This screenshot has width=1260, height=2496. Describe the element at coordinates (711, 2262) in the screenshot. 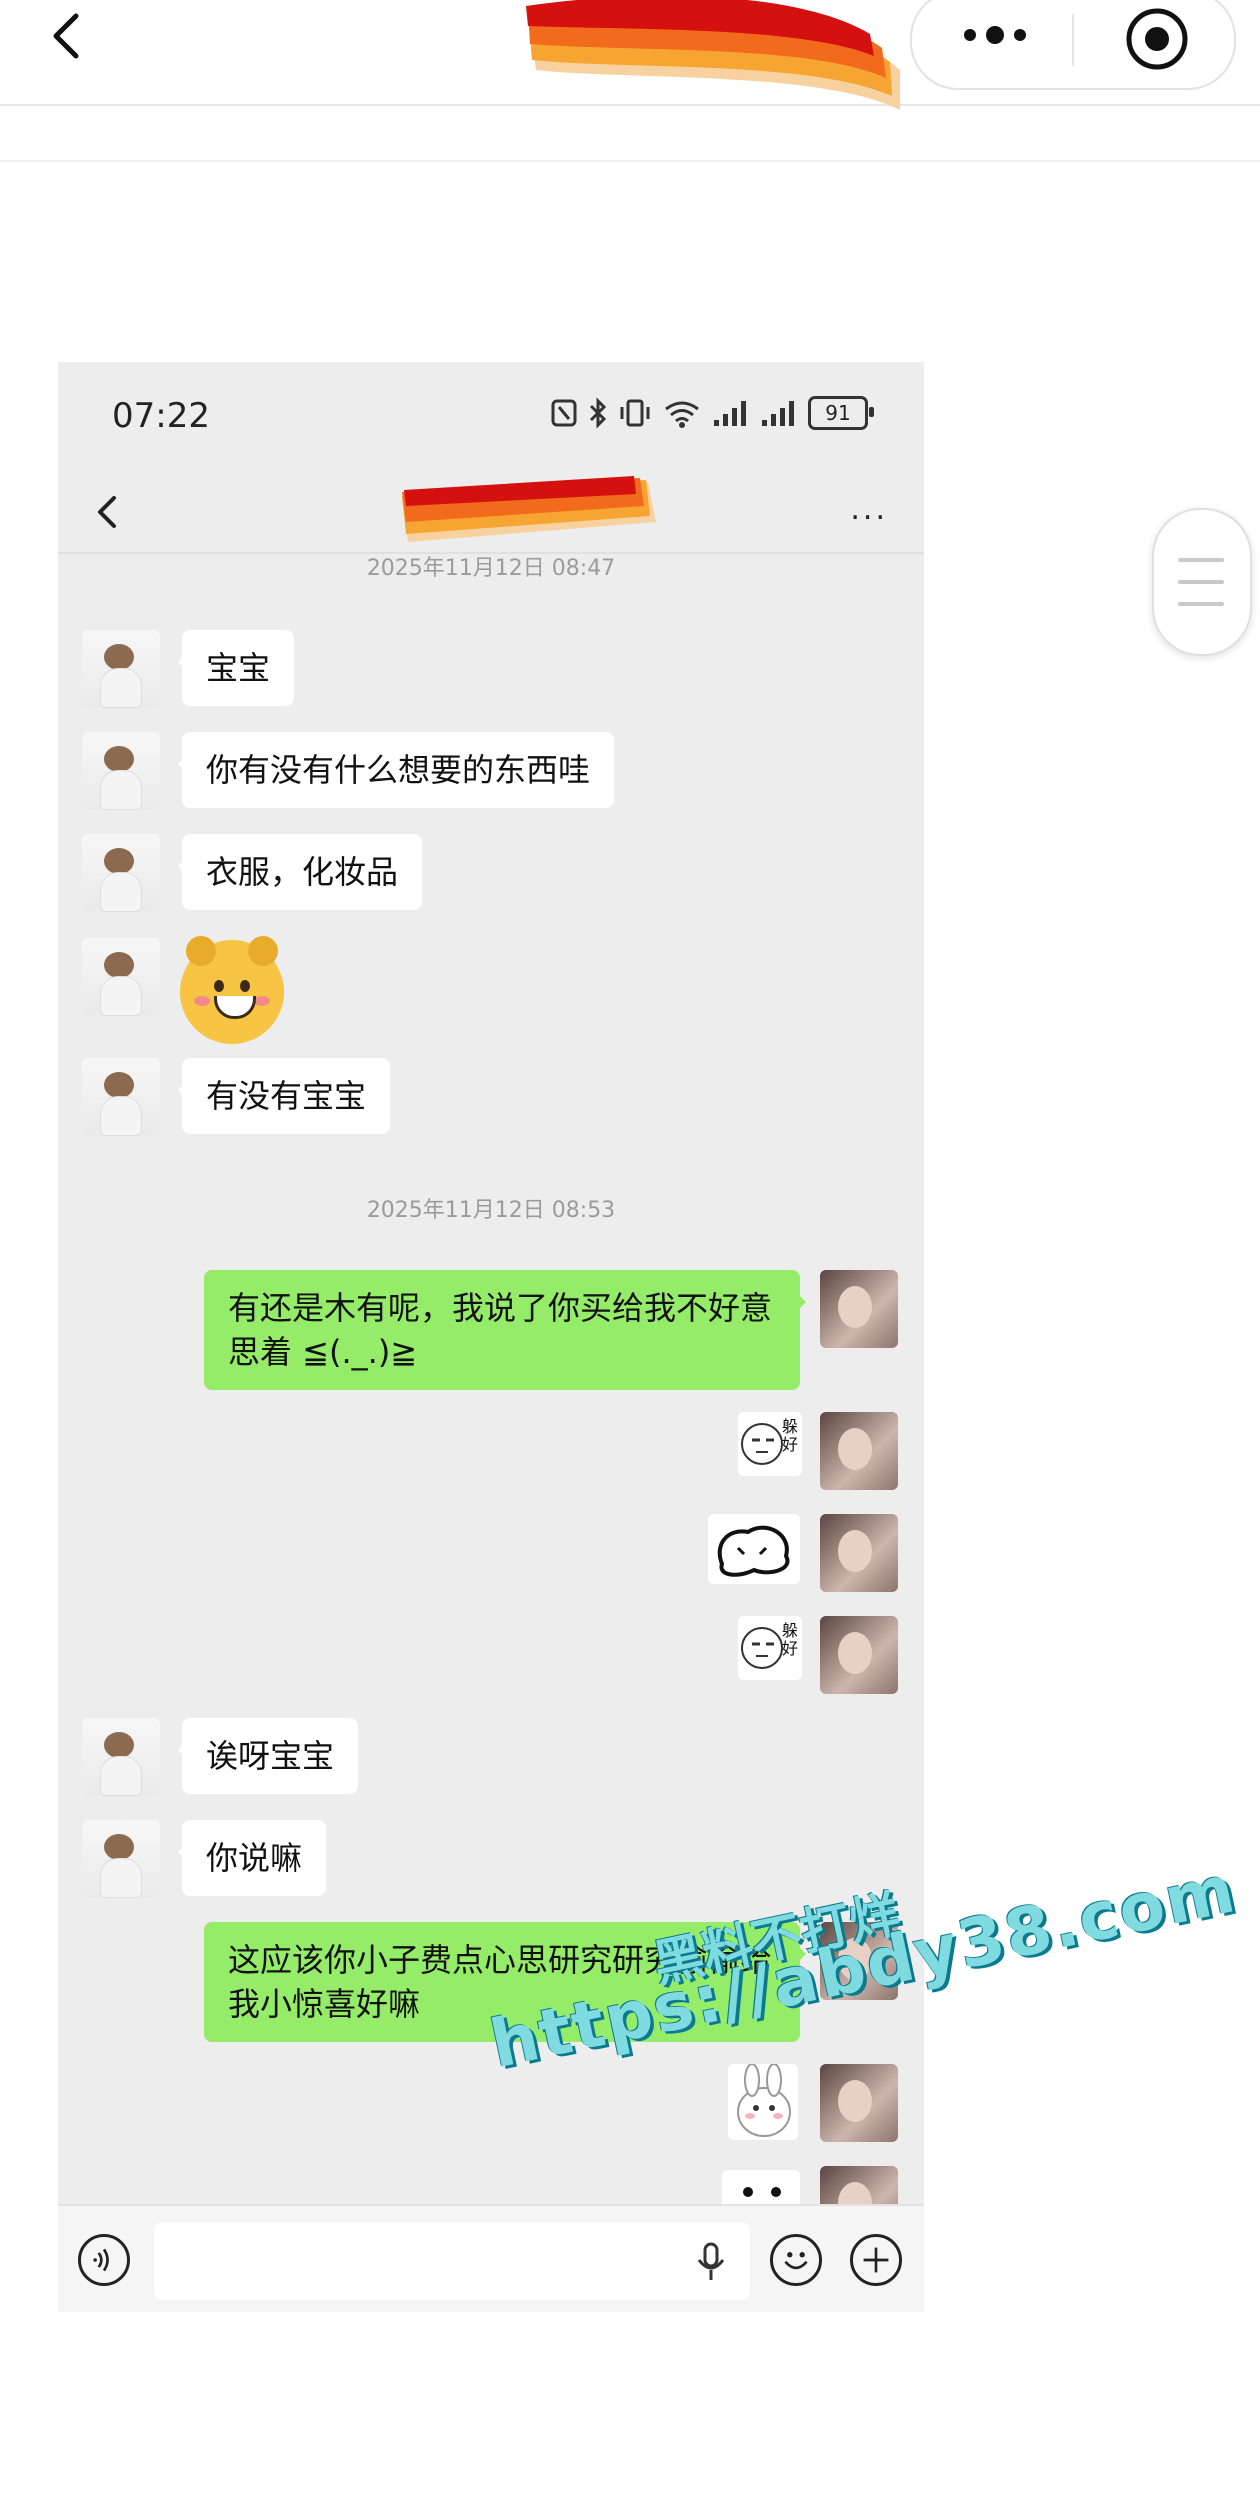

I see `microphone-icon` at that location.